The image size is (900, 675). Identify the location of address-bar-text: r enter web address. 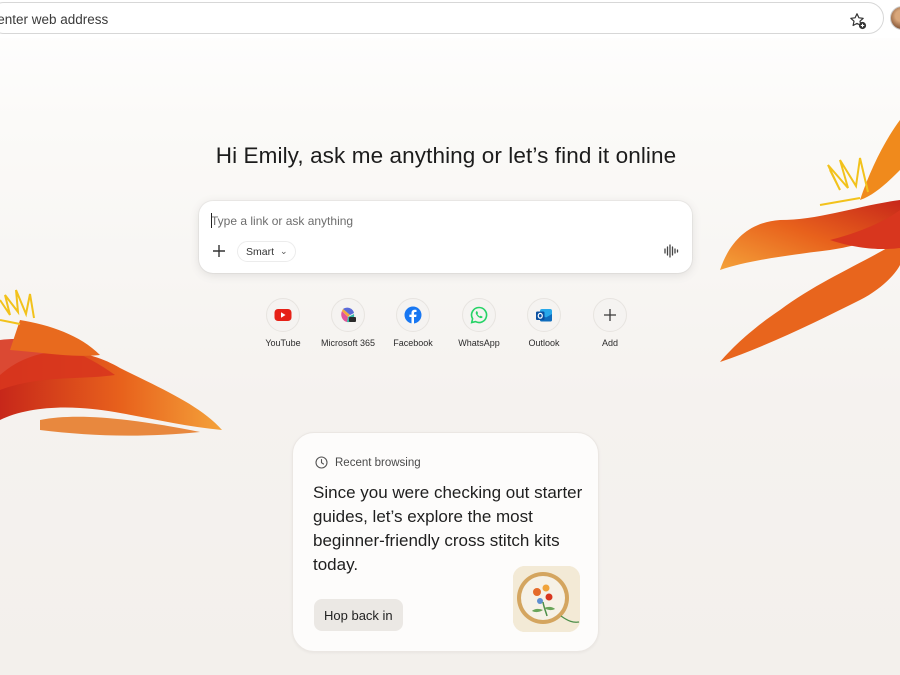
(54, 19).